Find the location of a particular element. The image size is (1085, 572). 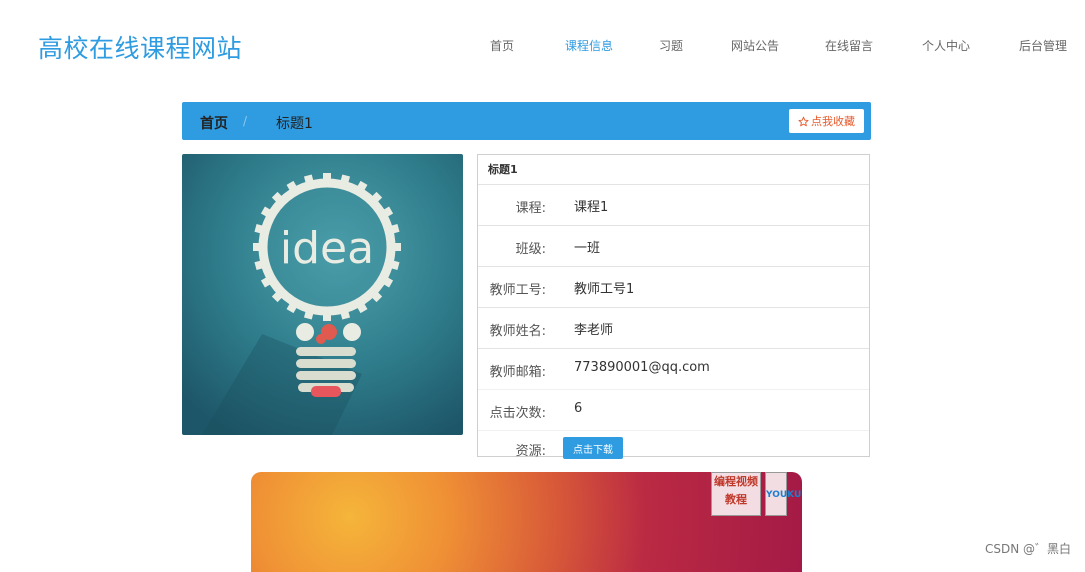

course-video-player: 编程视频教程 YOUKU is located at coordinates (526, 522).